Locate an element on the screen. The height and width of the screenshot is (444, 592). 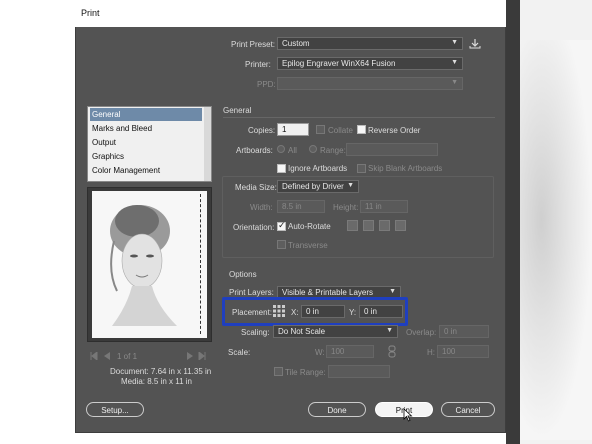
background-artwork is located at coordinates (556, 240).